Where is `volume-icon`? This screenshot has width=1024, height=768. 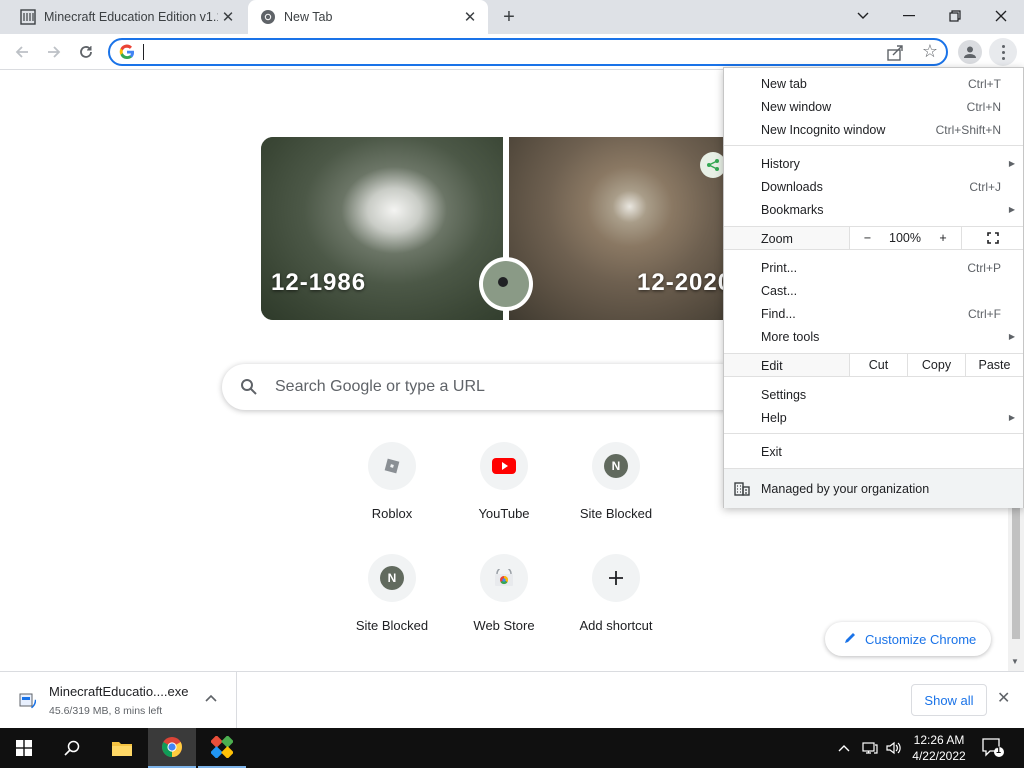
volume-icon is located at coordinates (894, 748).